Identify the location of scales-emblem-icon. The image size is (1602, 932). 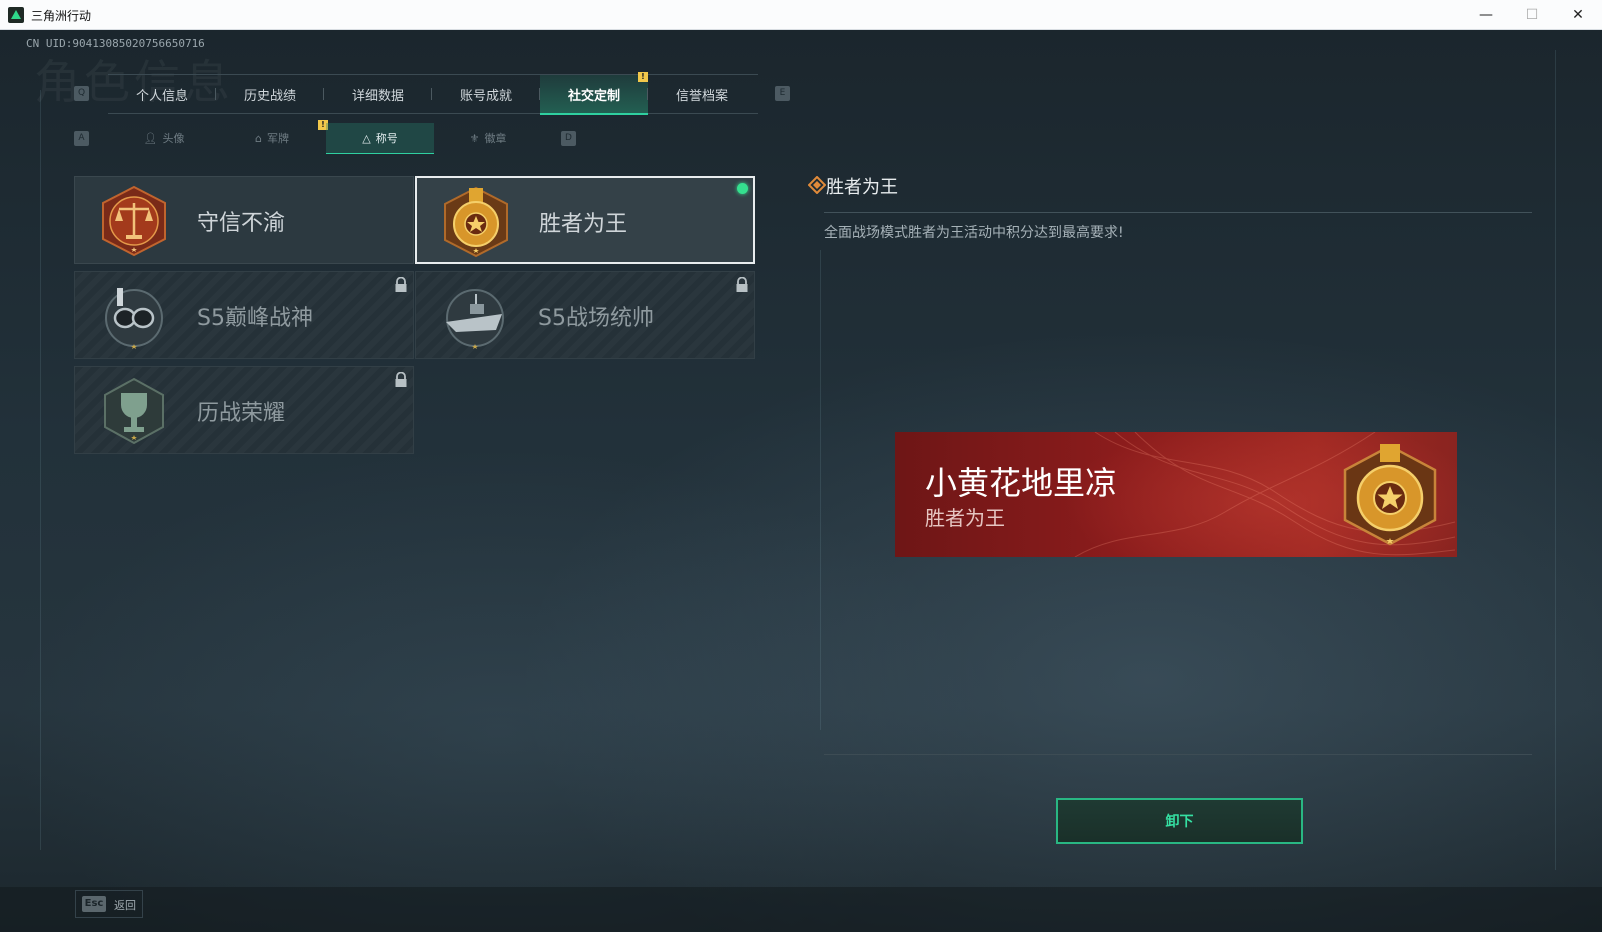
(134, 221).